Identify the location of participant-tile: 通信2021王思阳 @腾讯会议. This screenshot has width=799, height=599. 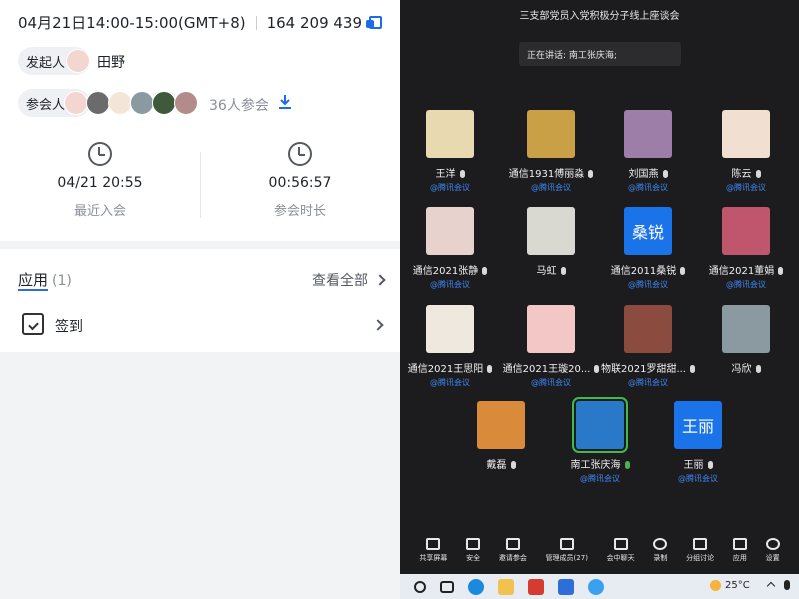
(450, 346).